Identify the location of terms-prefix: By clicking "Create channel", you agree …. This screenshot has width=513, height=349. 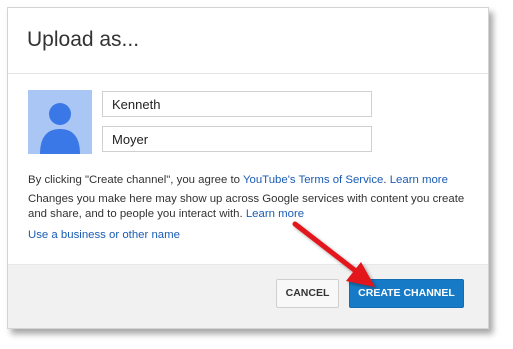
(135, 180).